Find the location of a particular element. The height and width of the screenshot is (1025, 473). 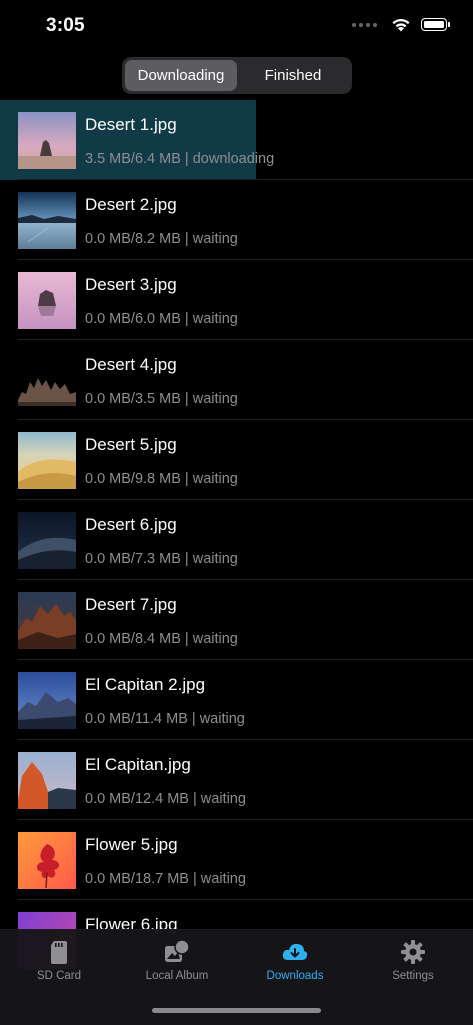

download-row: Desert 5.jpg 0.0 MB/9.8 MB | waiting is located at coordinates (236, 460).